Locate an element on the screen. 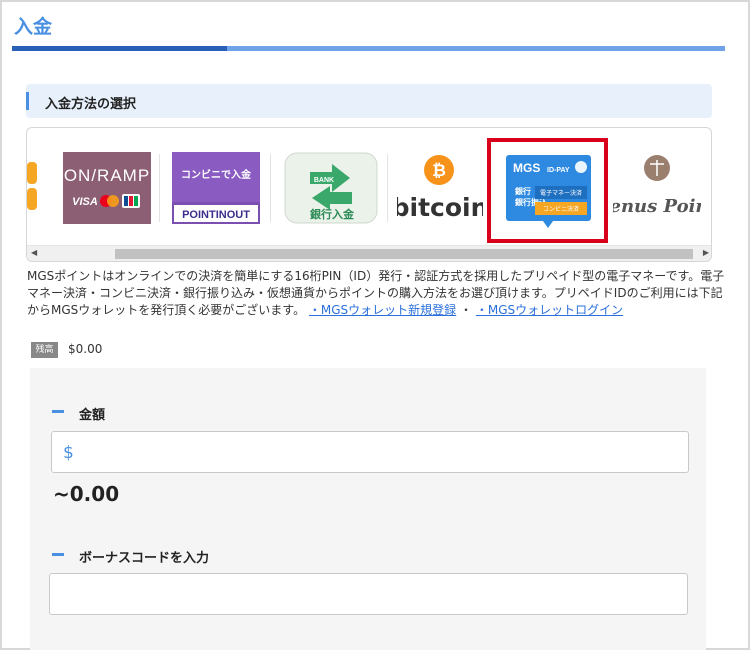 This screenshot has height=650, width=750. currency-symbol: $ is located at coordinates (68, 453).